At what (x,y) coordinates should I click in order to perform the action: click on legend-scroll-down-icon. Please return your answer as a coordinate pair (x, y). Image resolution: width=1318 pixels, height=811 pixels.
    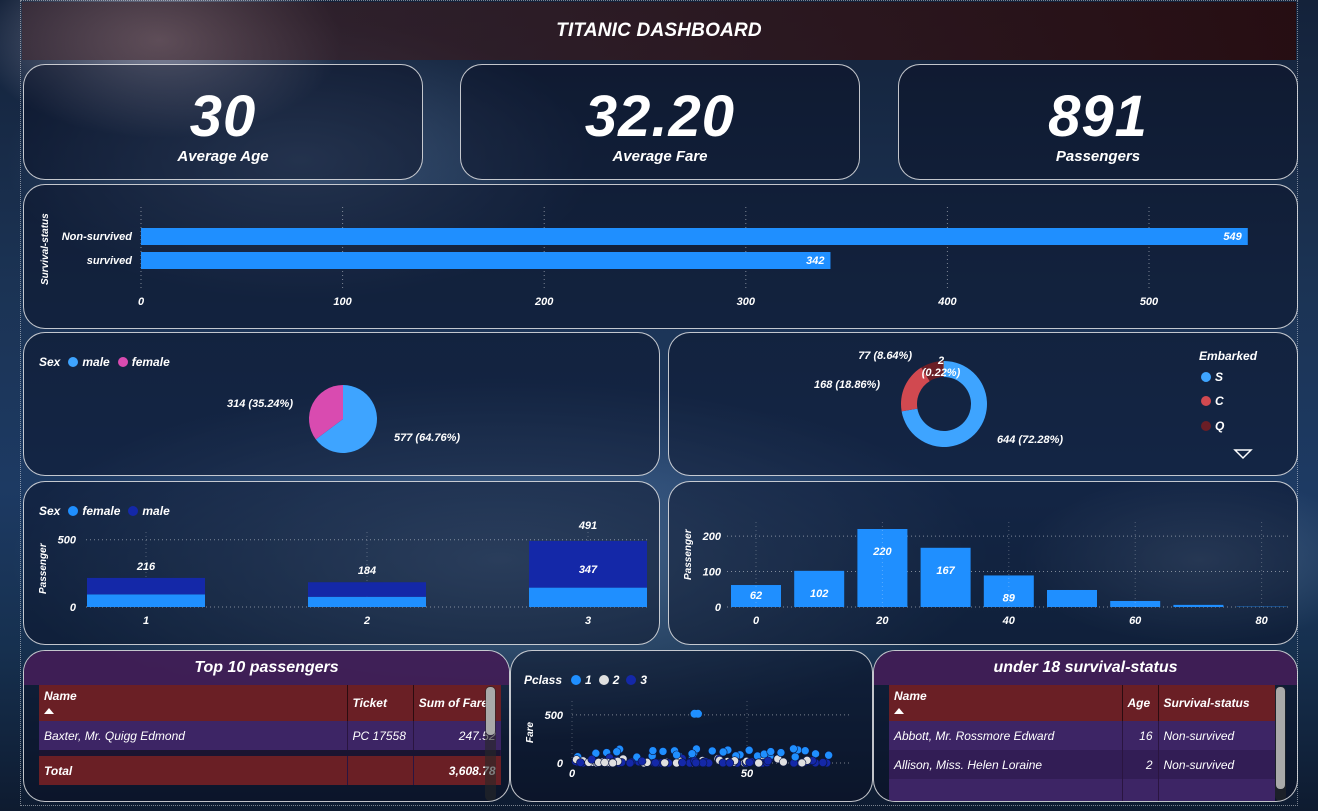
    Looking at the image, I should click on (1243, 454).